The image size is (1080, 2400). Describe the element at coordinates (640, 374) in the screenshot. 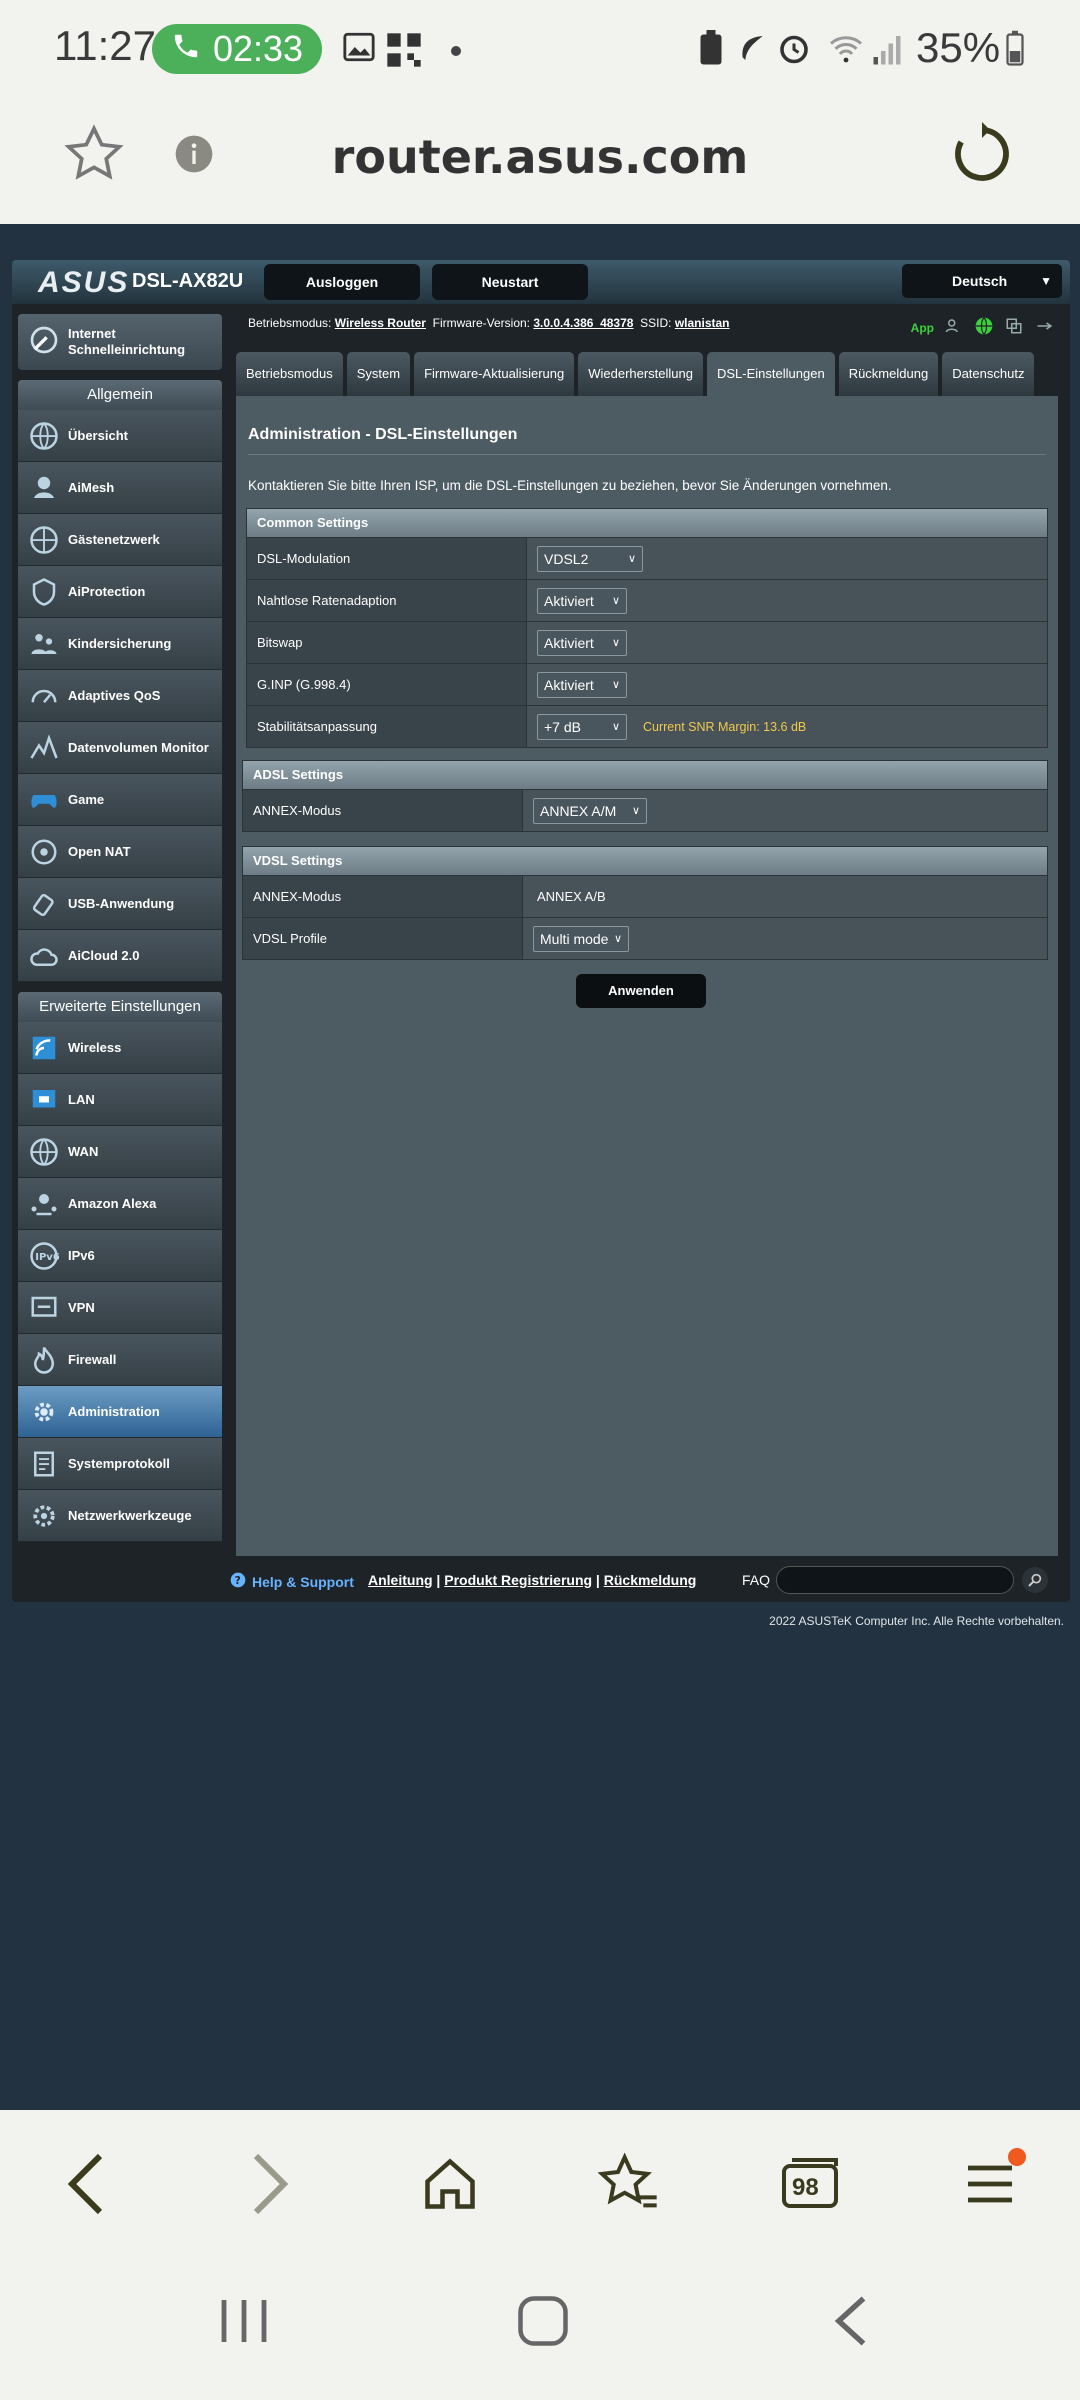

I see `tab-restore: Wiederherstellung` at that location.